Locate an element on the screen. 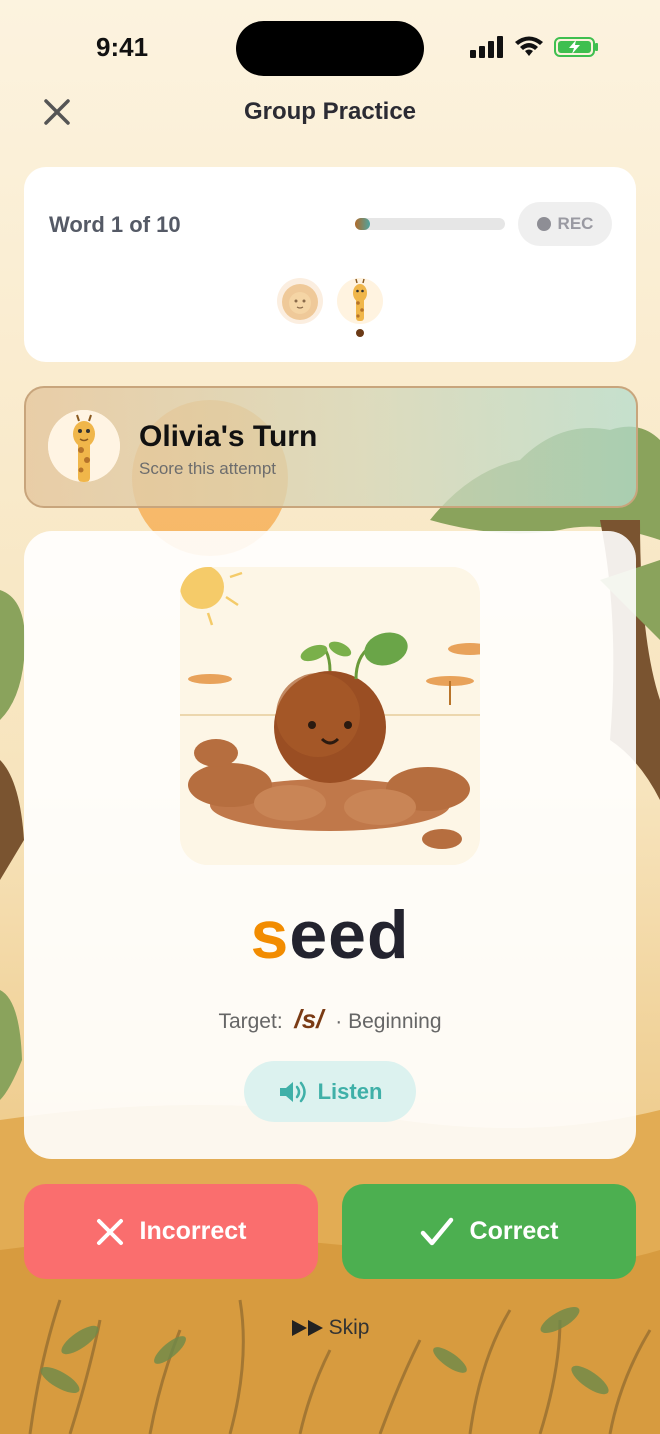 The height and width of the screenshot is (1434, 660). progress-bar is located at coordinates (430, 224).